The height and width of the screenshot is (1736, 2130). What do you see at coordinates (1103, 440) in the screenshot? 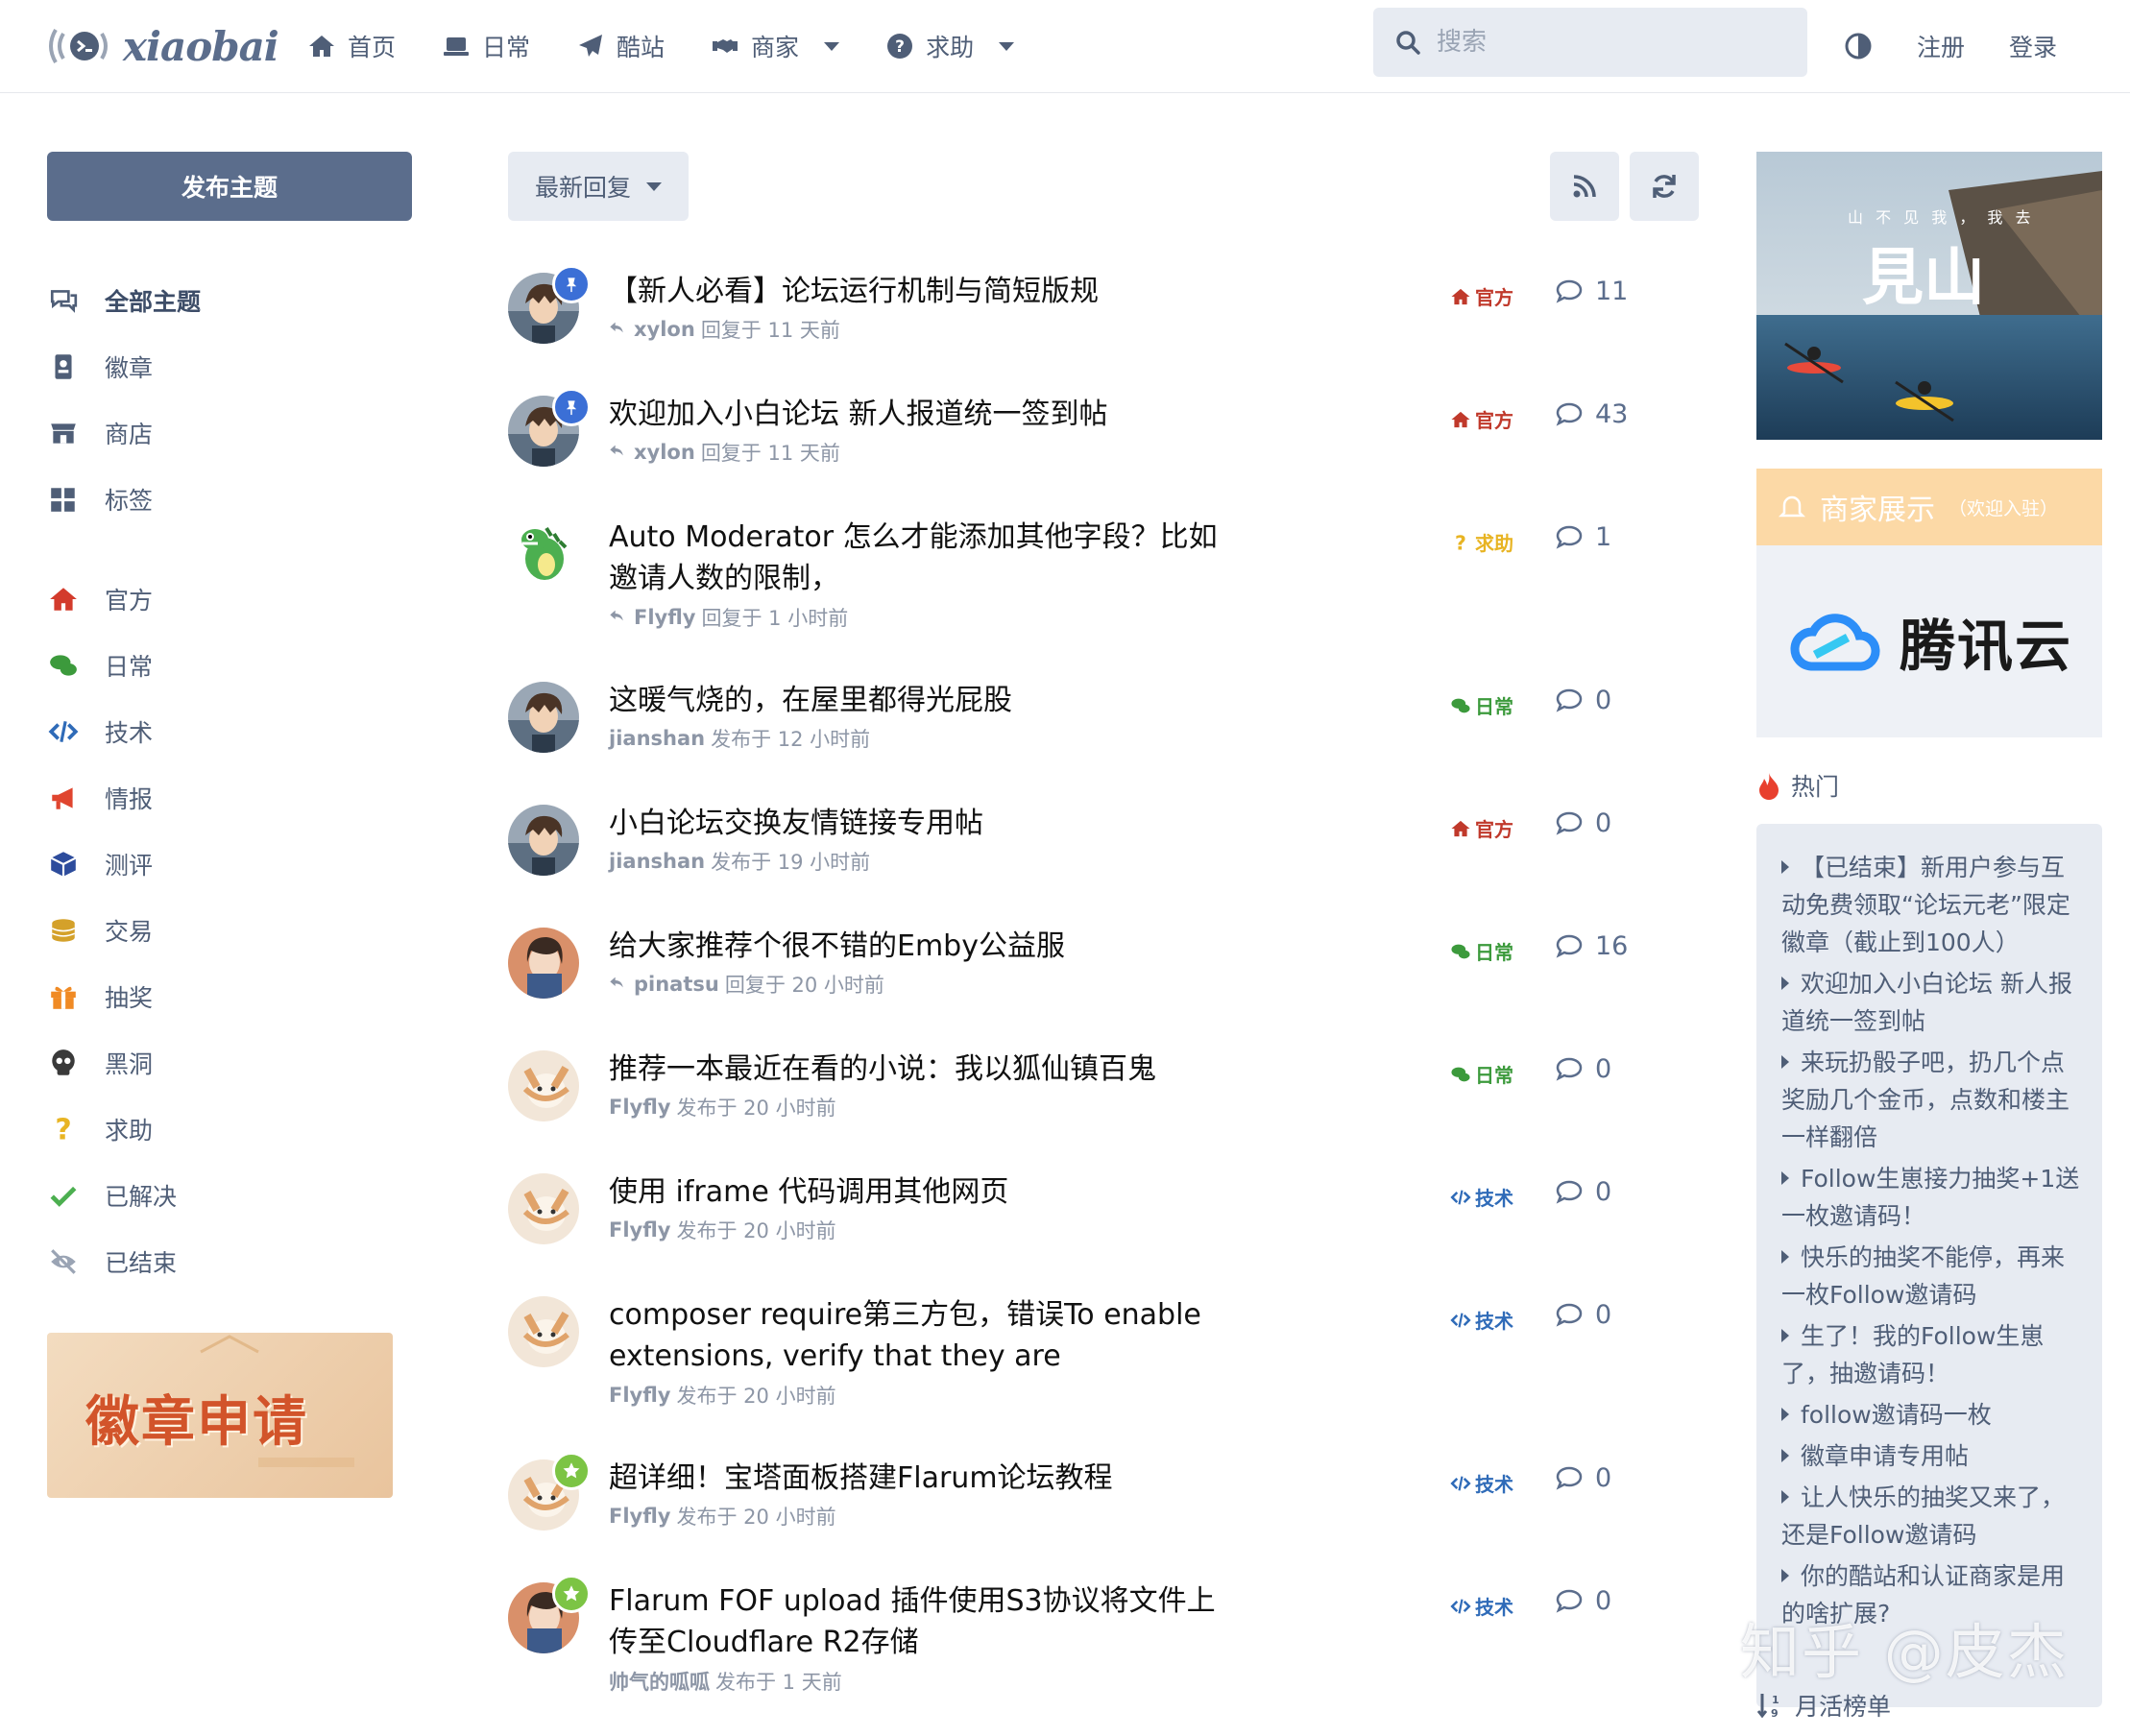
I see `discussion-item: 欢迎加入小白论坛 新人报道统一签到帖 xylon 回复于 11 天前 官方 43` at bounding box center [1103, 440].